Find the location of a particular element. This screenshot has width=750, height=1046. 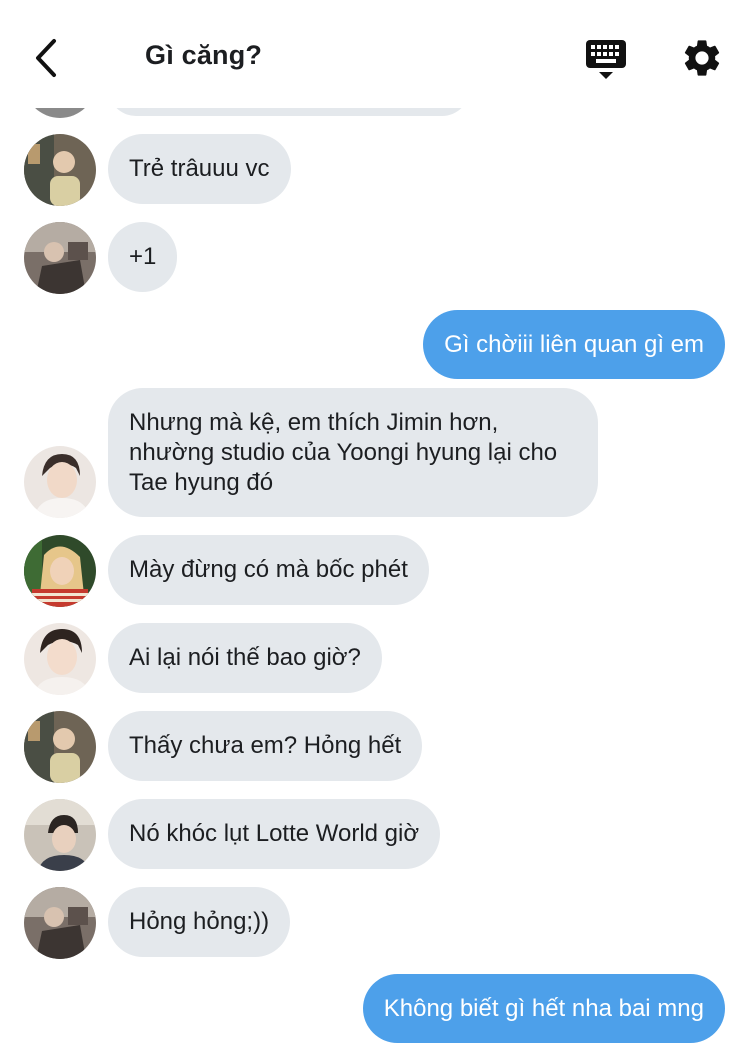

message-bubble-outgoing: Gì chờiii liên quan gì em is located at coordinates (574, 344).